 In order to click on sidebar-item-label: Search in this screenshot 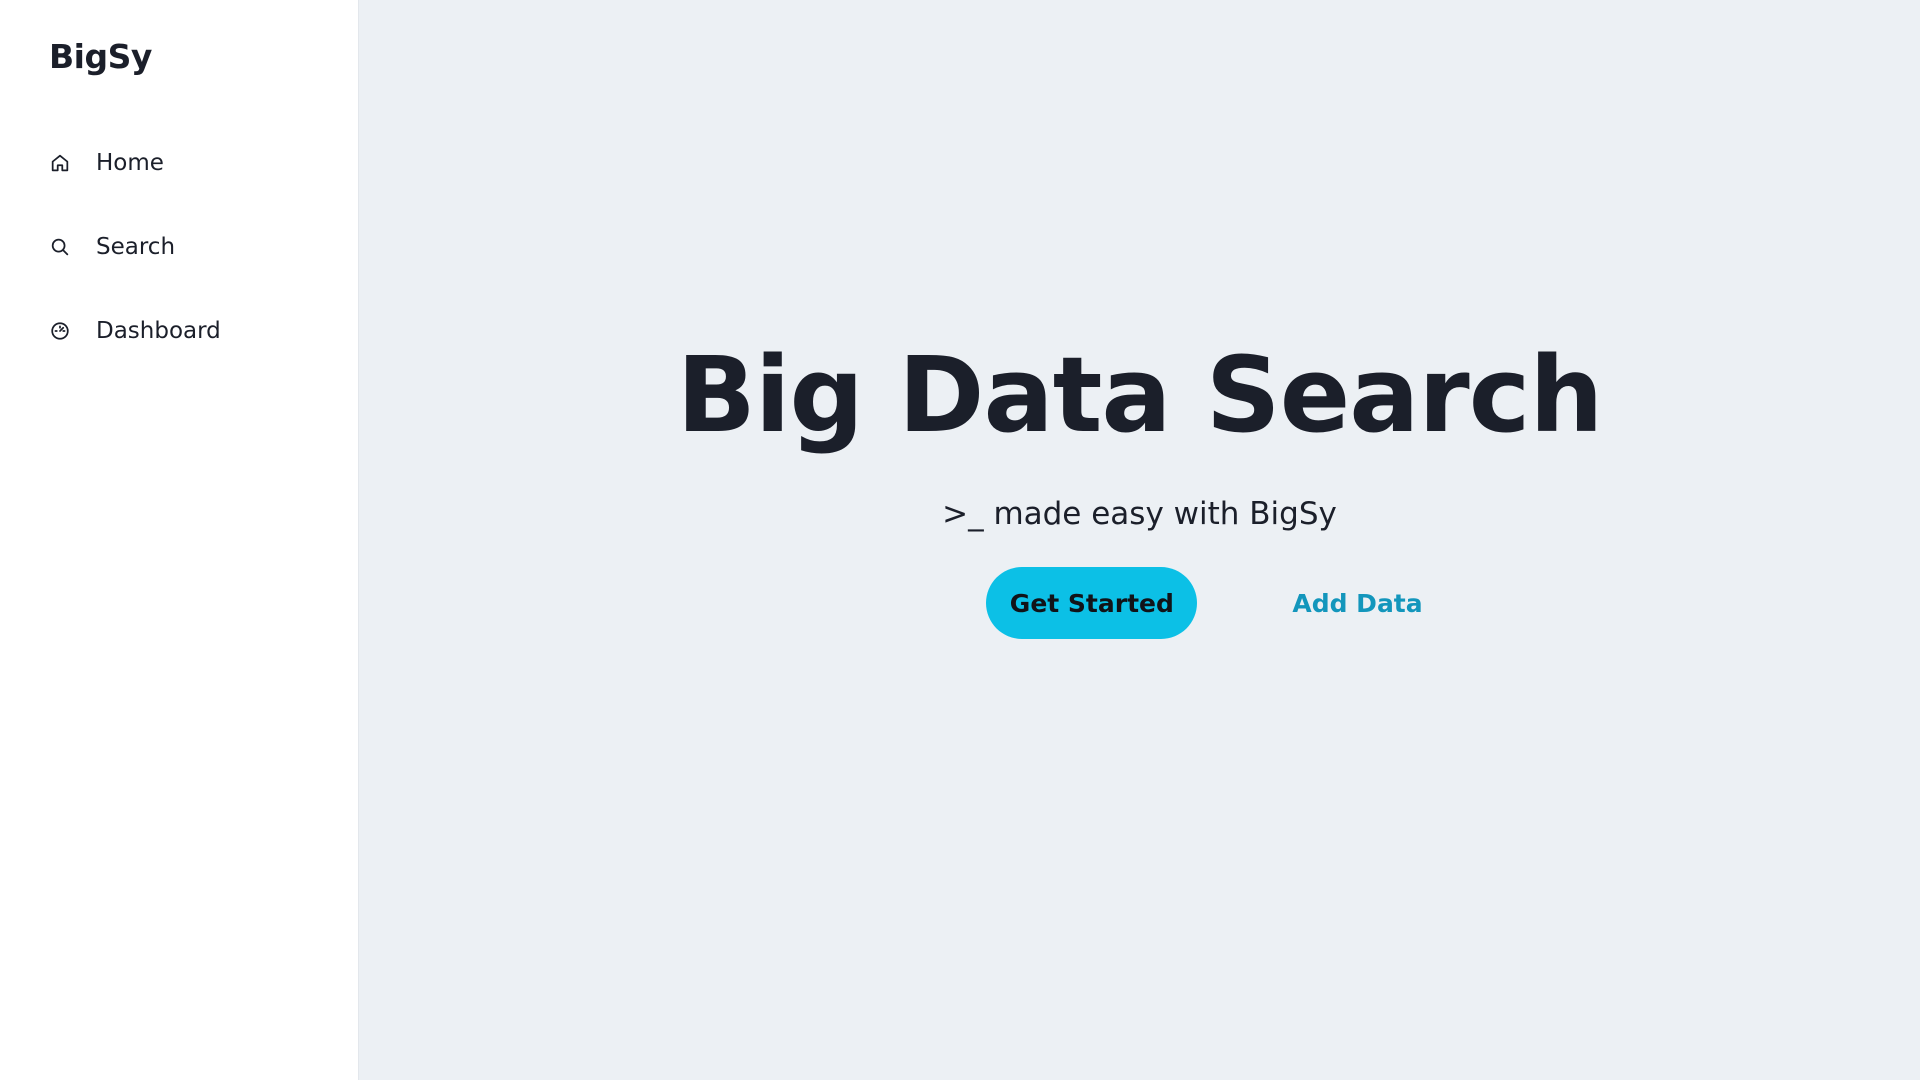, I will do `click(136, 247)`.